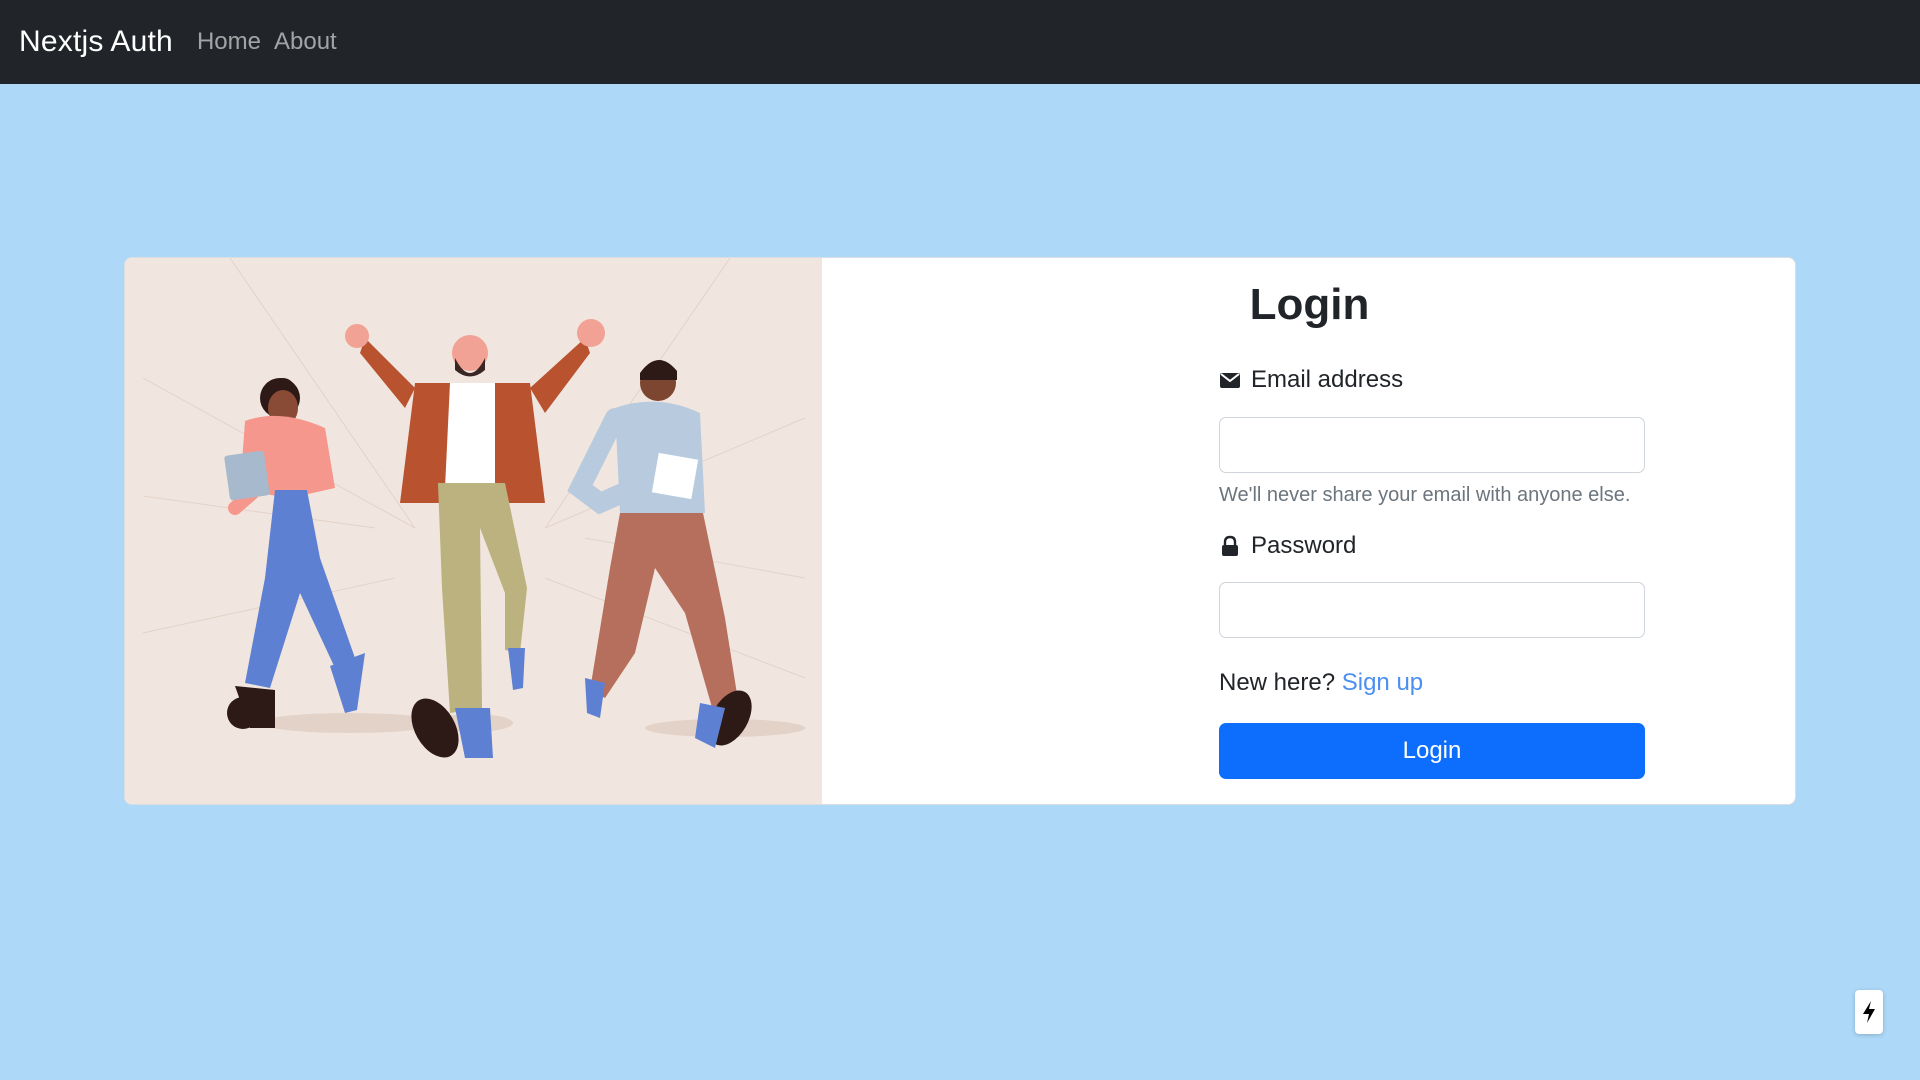 This screenshot has height=1080, width=1920. I want to click on email-label: Email address, so click(1311, 380).